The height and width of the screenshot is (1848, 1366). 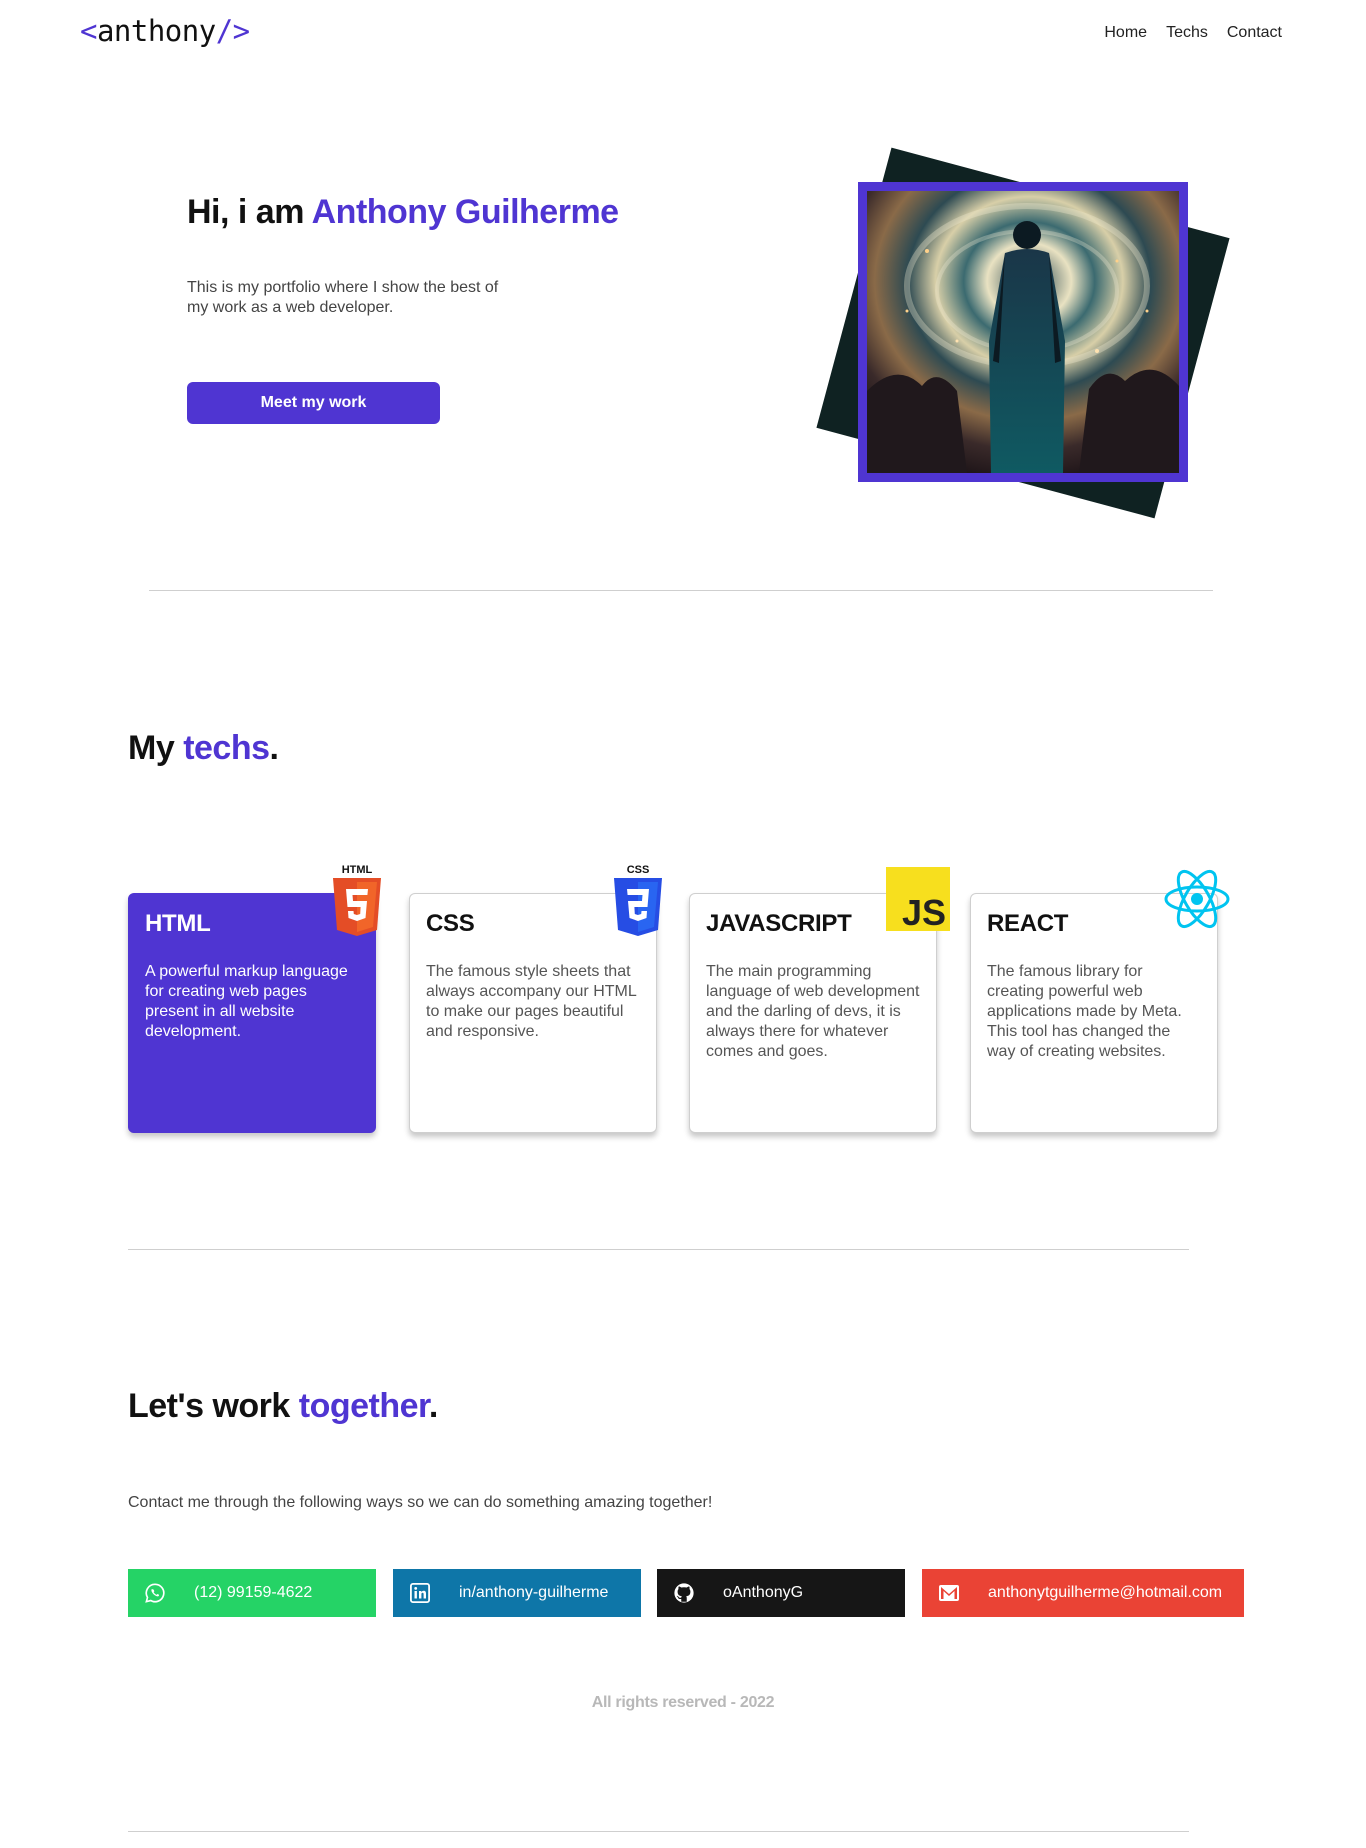 I want to click on contact-title-accent: together, so click(x=364, y=1406).